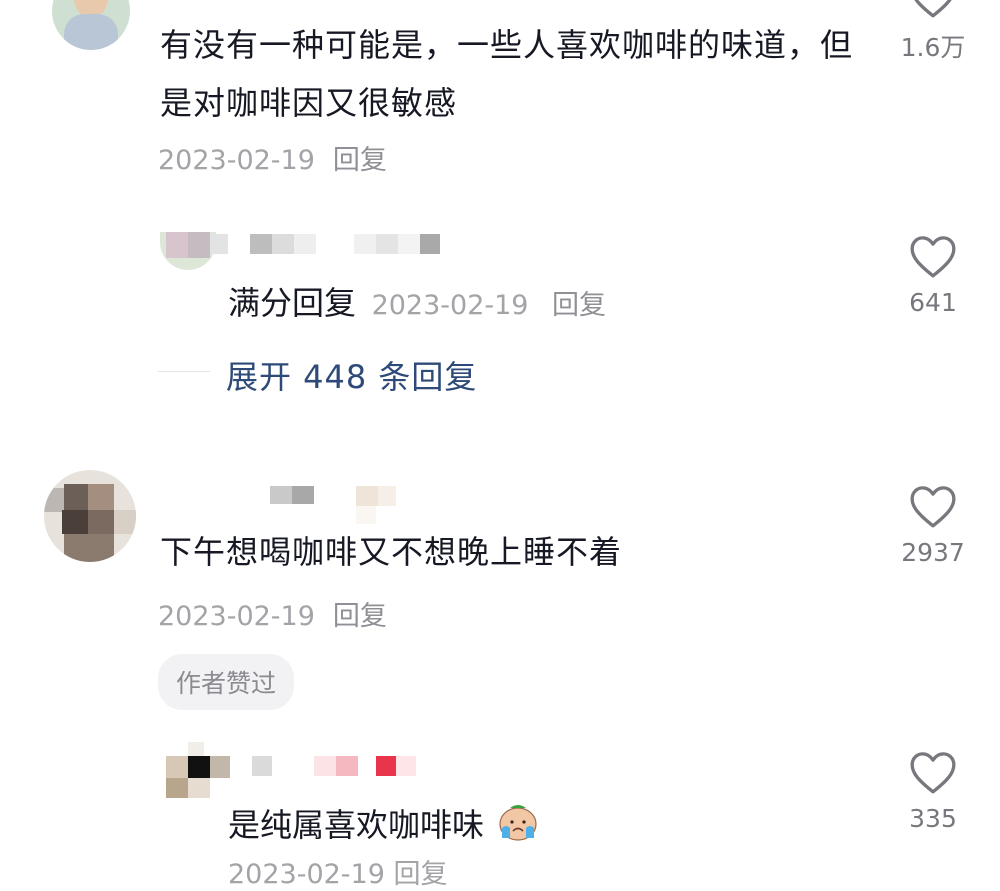 The height and width of the screenshot is (891, 1000). Describe the element at coordinates (933, 32) in the screenshot. I see `like-button: 1.6万` at that location.